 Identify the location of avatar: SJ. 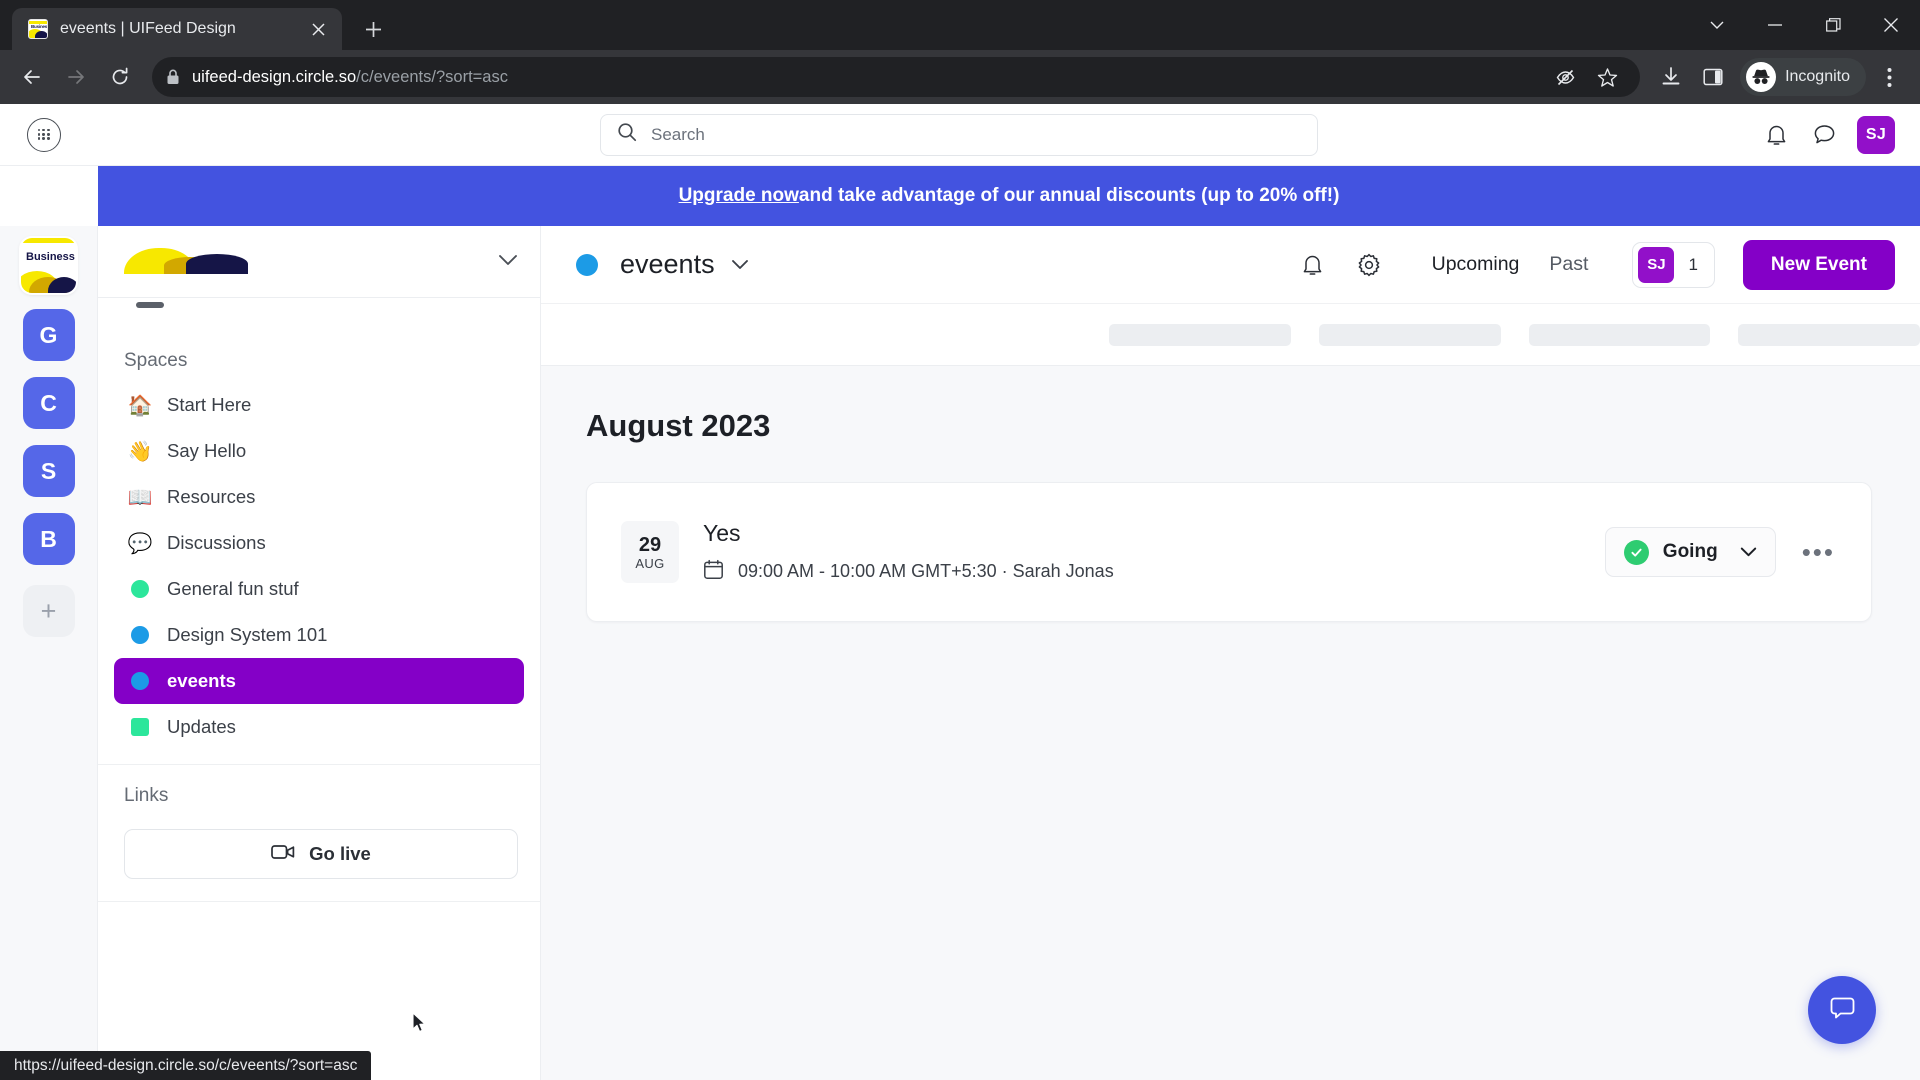
(1876, 134).